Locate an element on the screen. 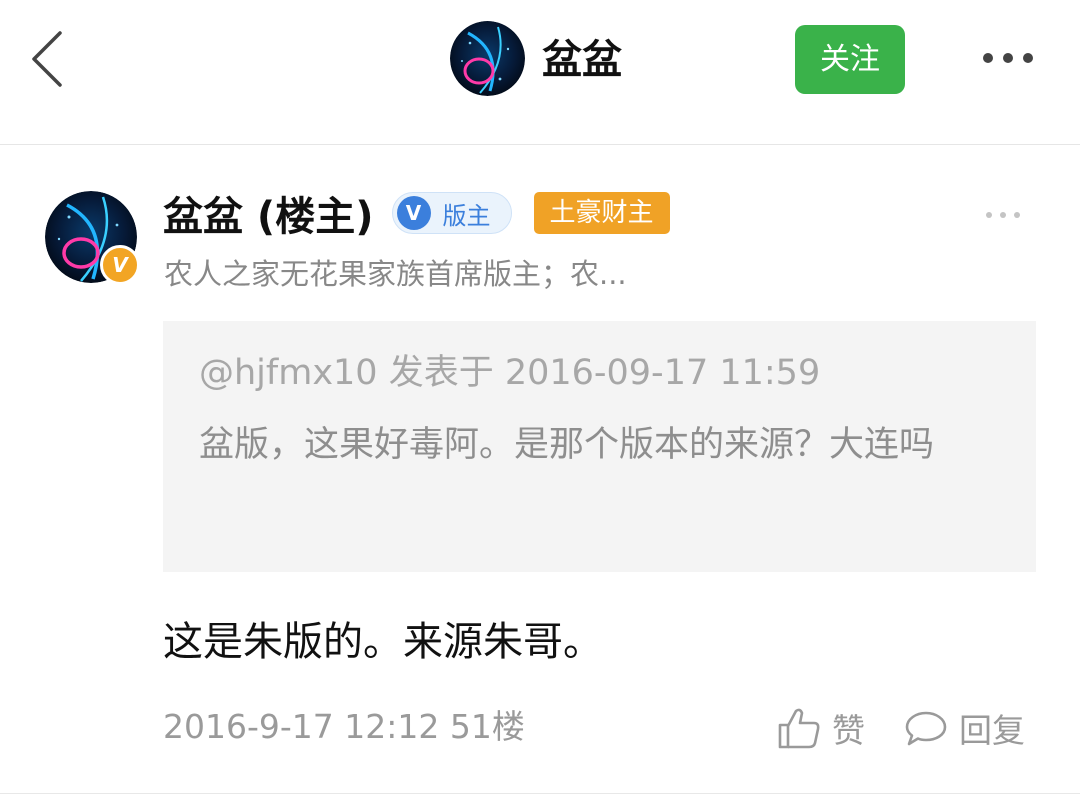 This screenshot has height=811, width=1080. quote-header: @hjfmx10 发表于 2016-09-17 11:59 is located at coordinates (510, 373).